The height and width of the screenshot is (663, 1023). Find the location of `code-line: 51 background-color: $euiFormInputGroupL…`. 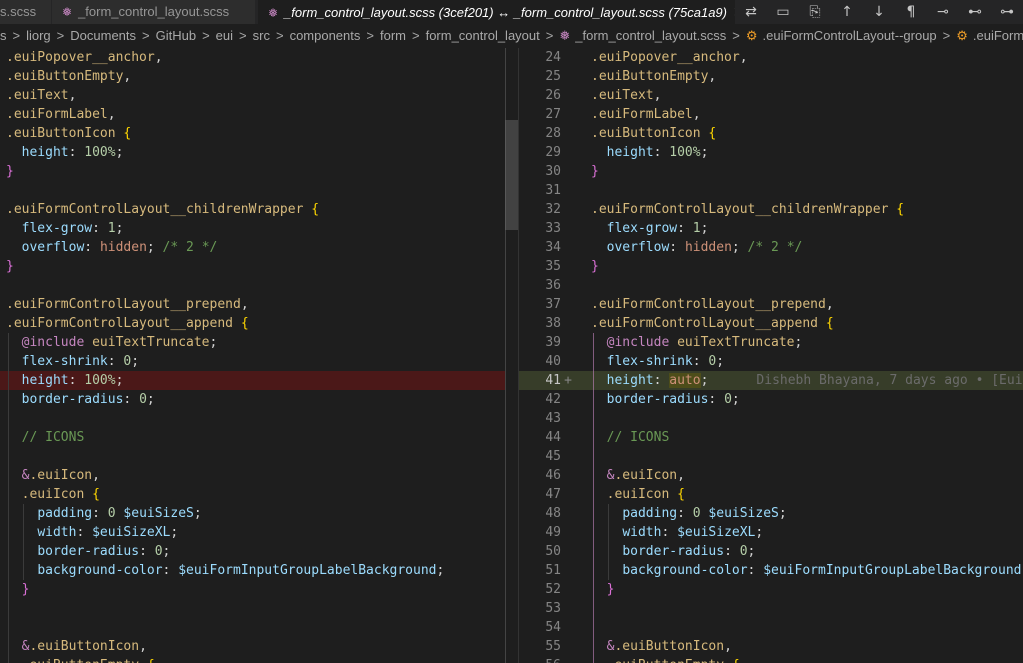

code-line: 51 background-color: $euiFormInputGroupL… is located at coordinates (771, 570).